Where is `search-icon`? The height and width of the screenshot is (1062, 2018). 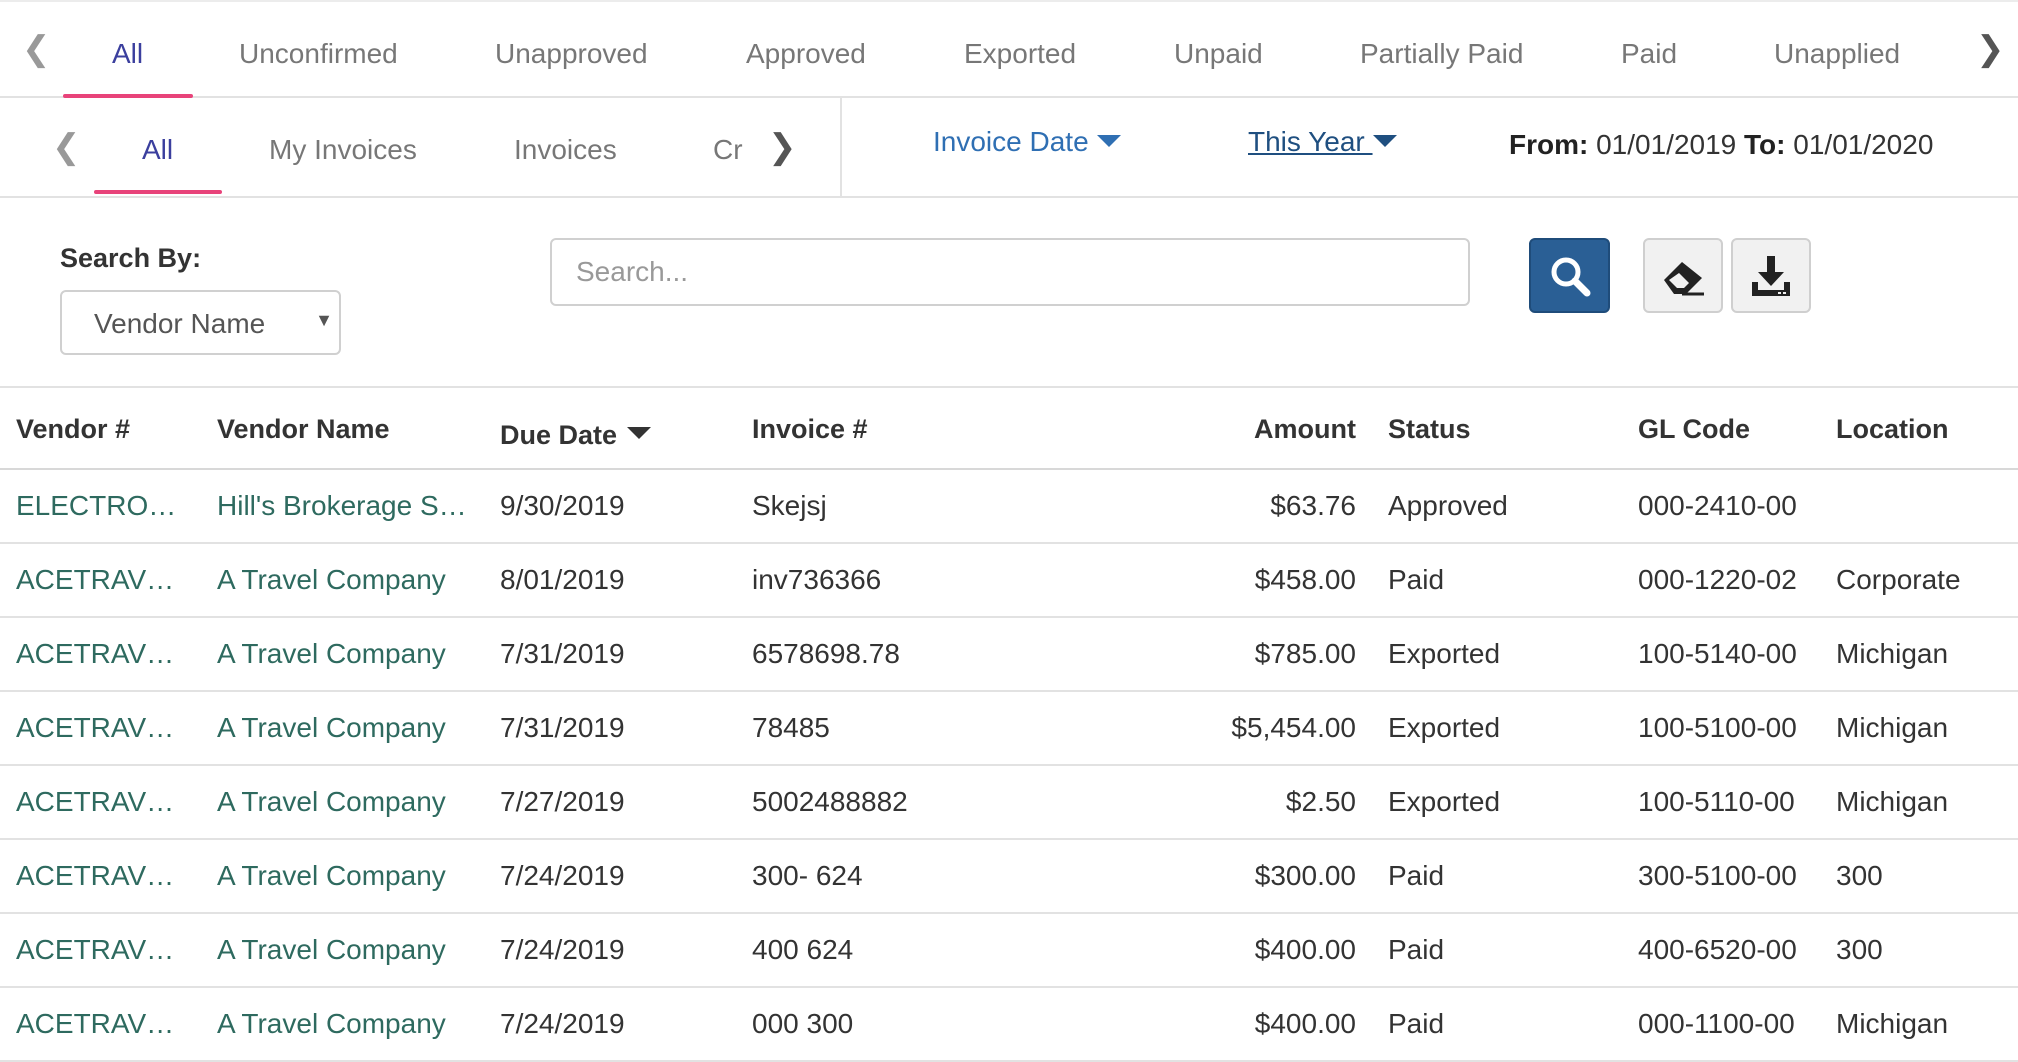
search-icon is located at coordinates (1570, 276).